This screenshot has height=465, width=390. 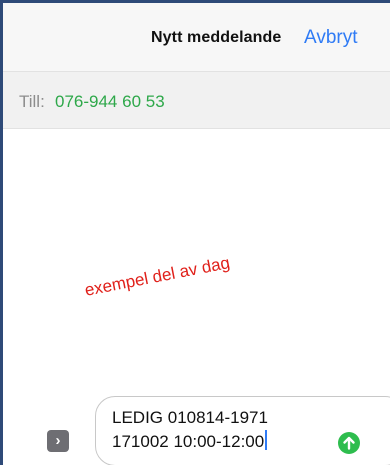 What do you see at coordinates (190, 430) in the screenshot?
I see `message-text: LEDIG 010814-1971 171002 10:00-12:00` at bounding box center [190, 430].